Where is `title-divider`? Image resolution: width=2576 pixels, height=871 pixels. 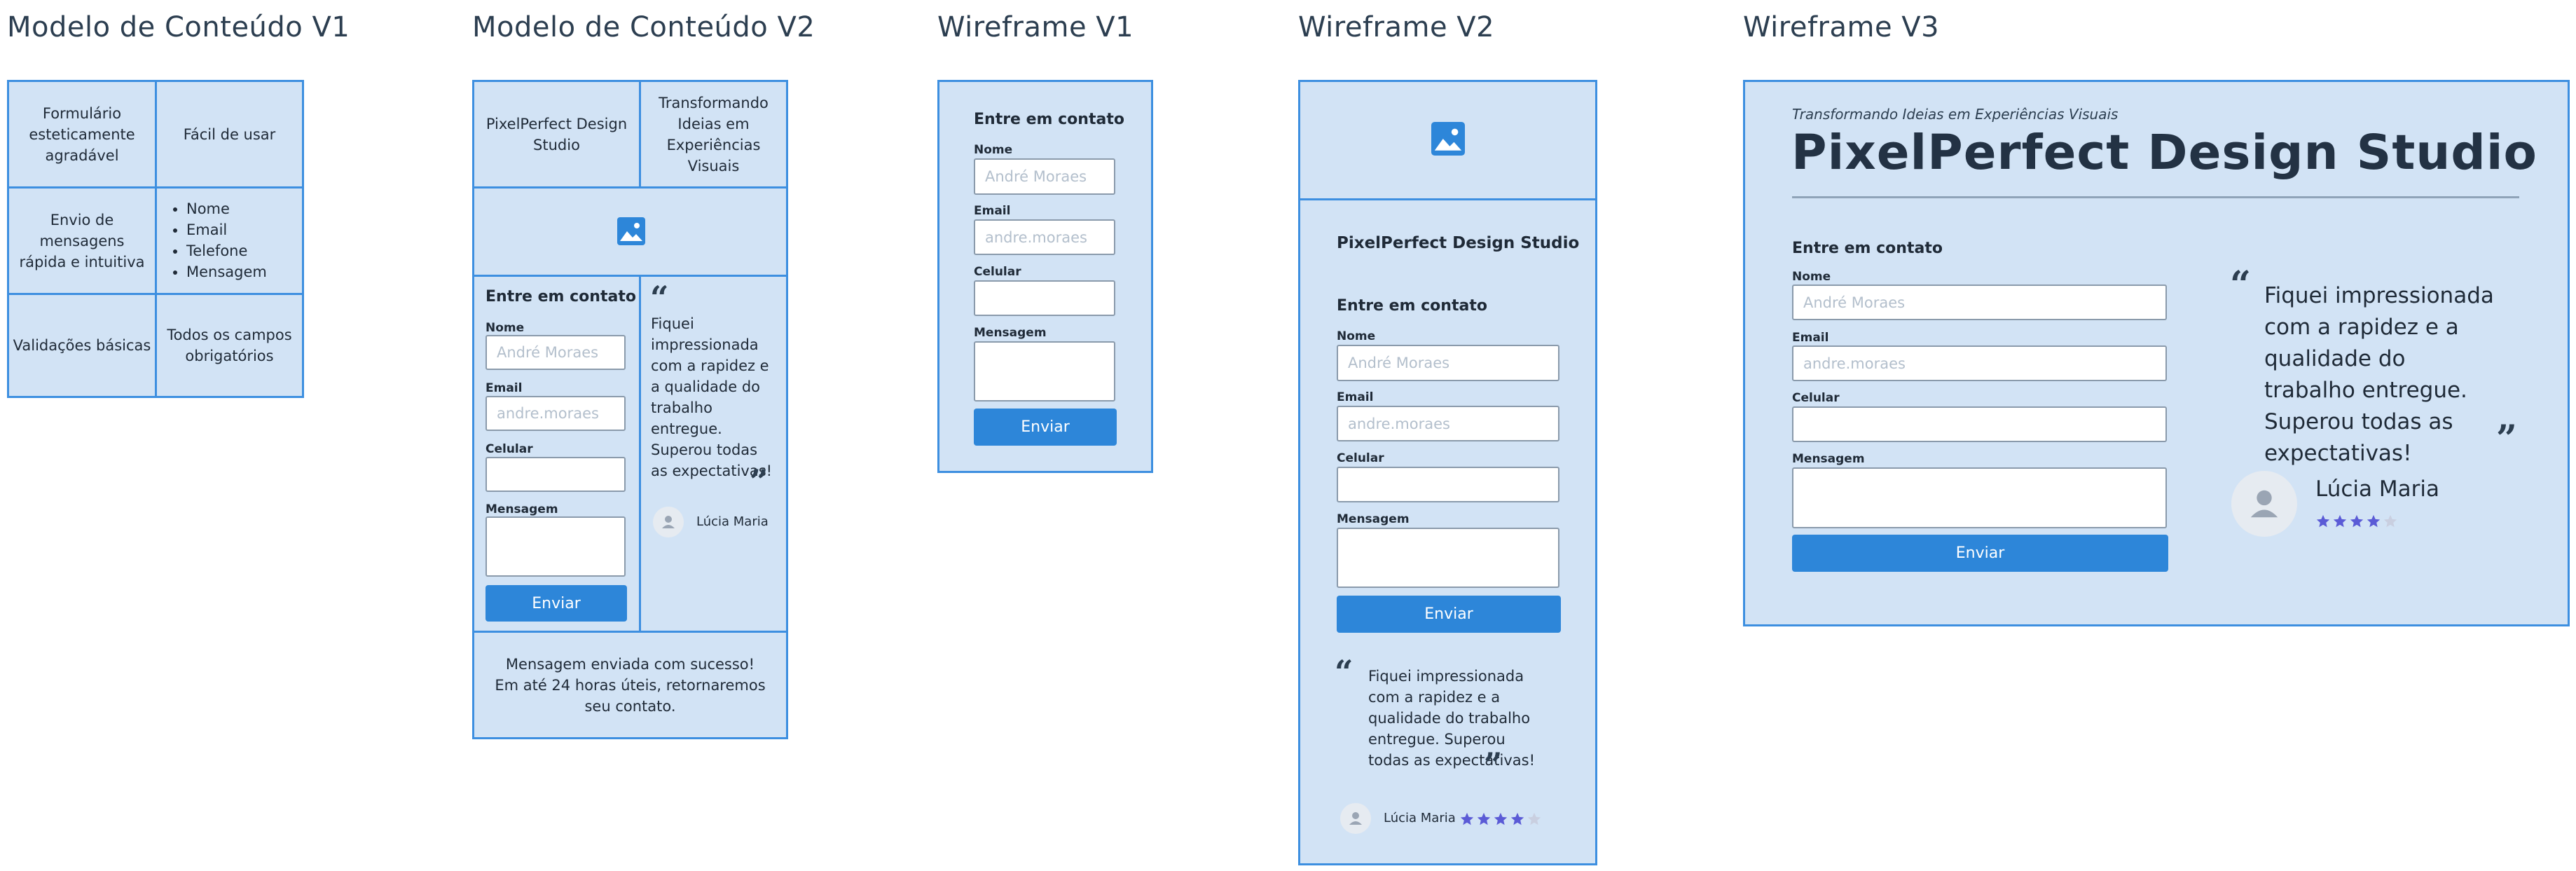
title-divider is located at coordinates (2155, 197).